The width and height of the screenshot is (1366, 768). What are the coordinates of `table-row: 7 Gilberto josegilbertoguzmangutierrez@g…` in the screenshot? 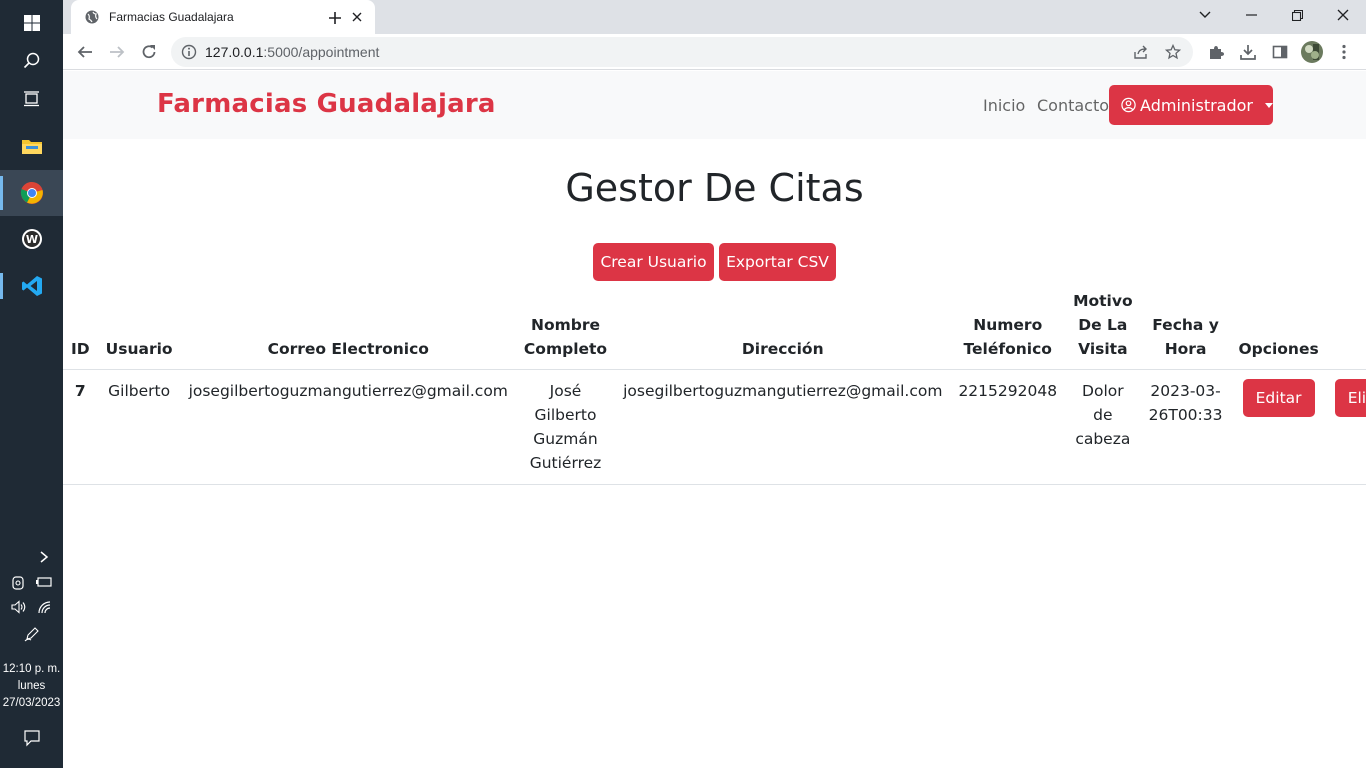 It's located at (714, 427).